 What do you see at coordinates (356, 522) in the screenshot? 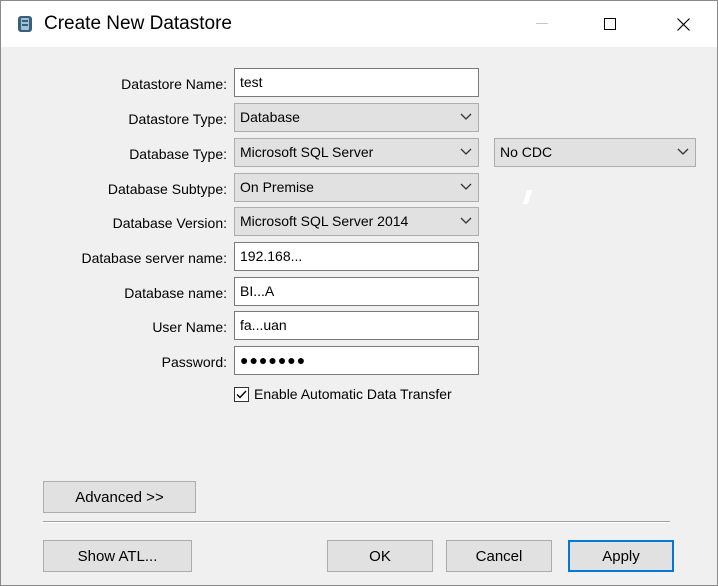
I see `button-divider` at bounding box center [356, 522].